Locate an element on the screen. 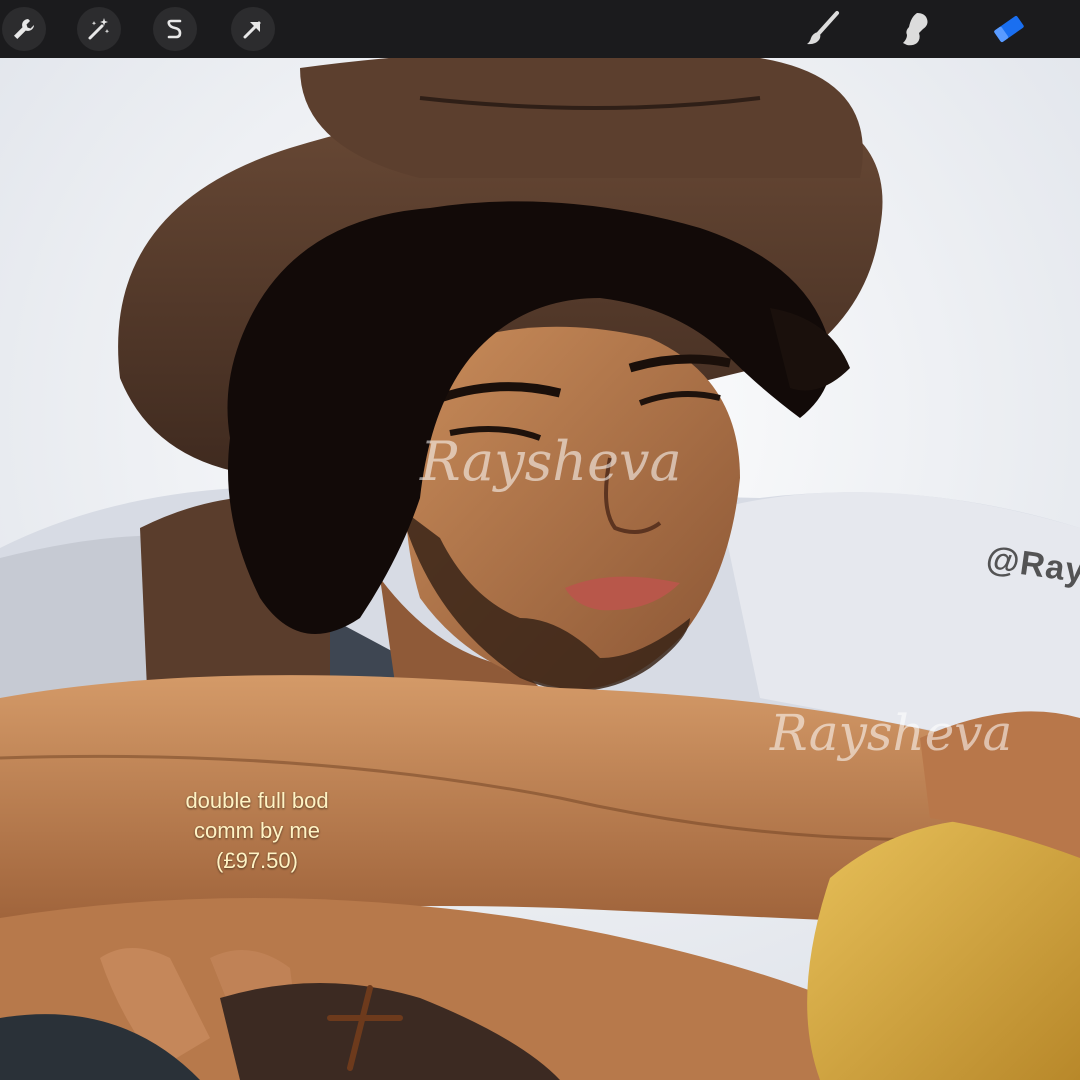 This screenshot has height=1080, width=1080. caption-line-2: comm by me is located at coordinates (257, 830).